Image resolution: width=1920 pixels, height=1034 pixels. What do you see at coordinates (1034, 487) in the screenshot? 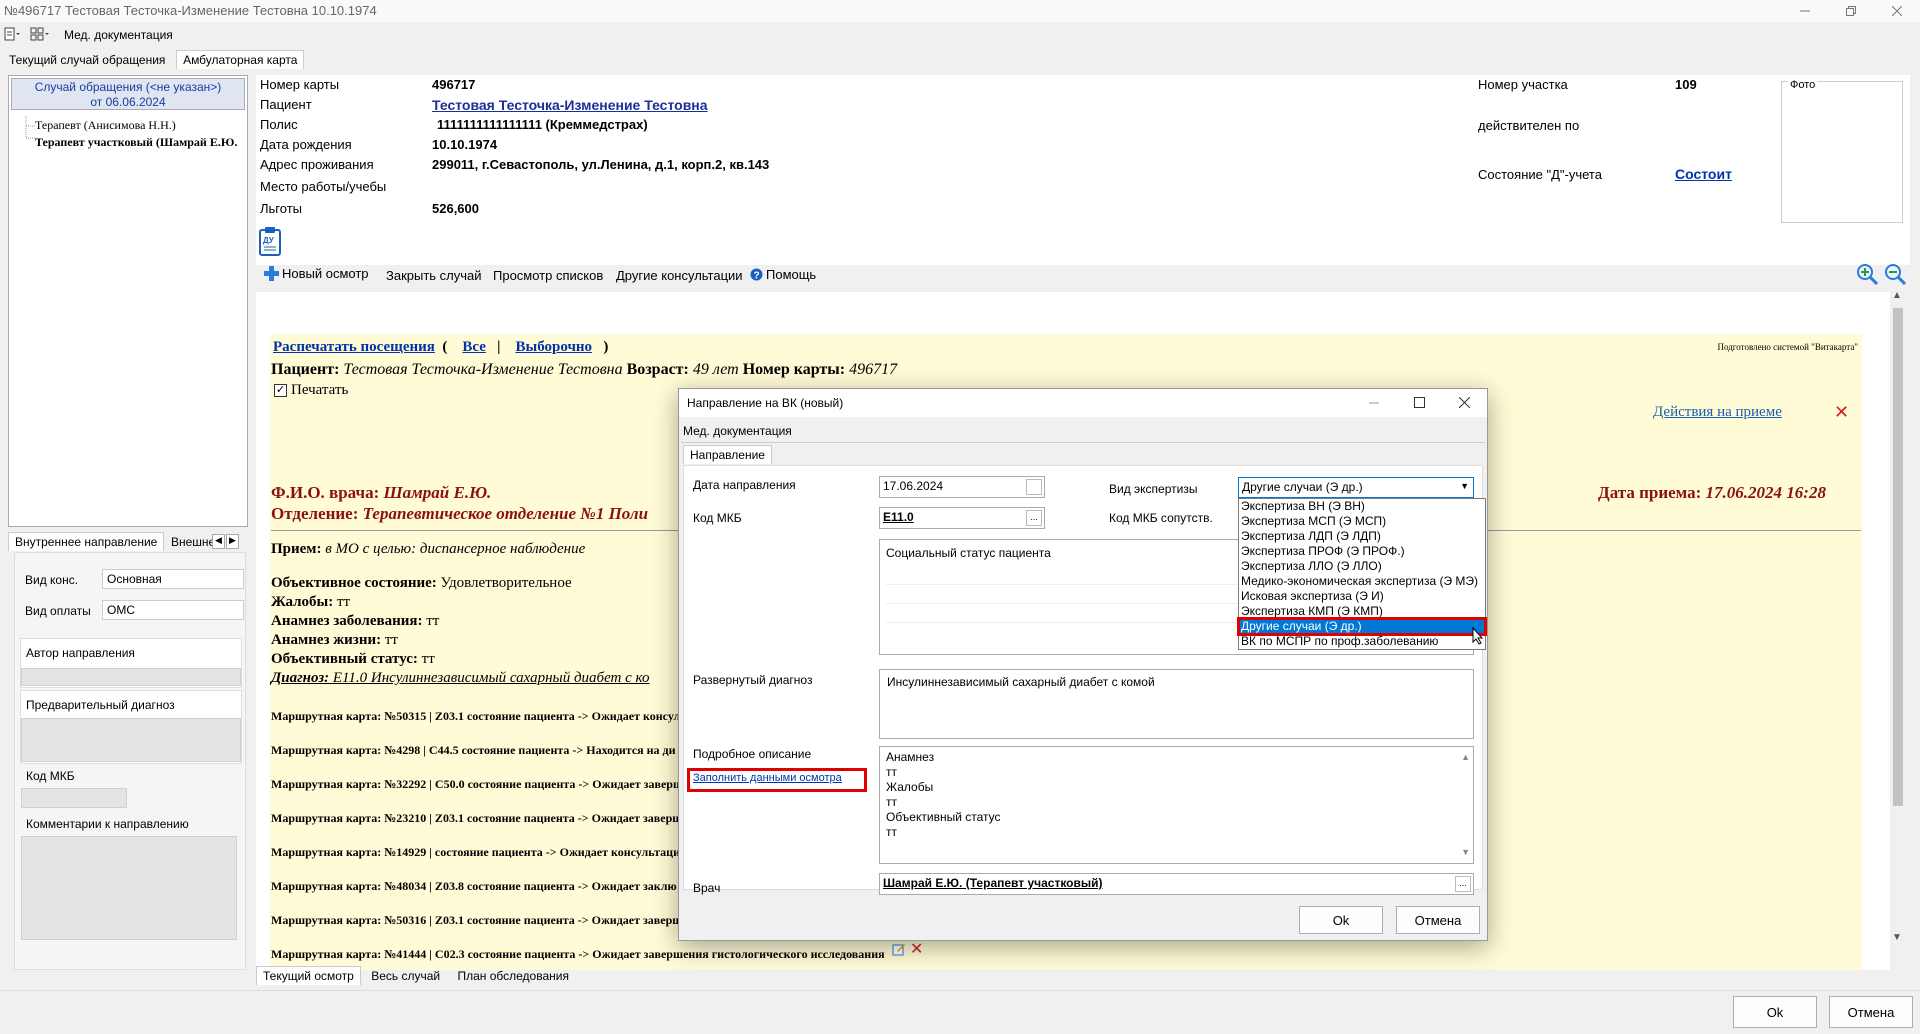
I see `calendar-button` at bounding box center [1034, 487].